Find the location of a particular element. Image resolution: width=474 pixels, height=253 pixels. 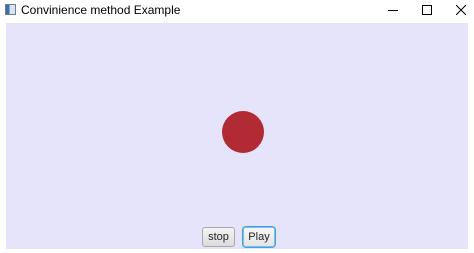

minimize-button is located at coordinates (393, 10).